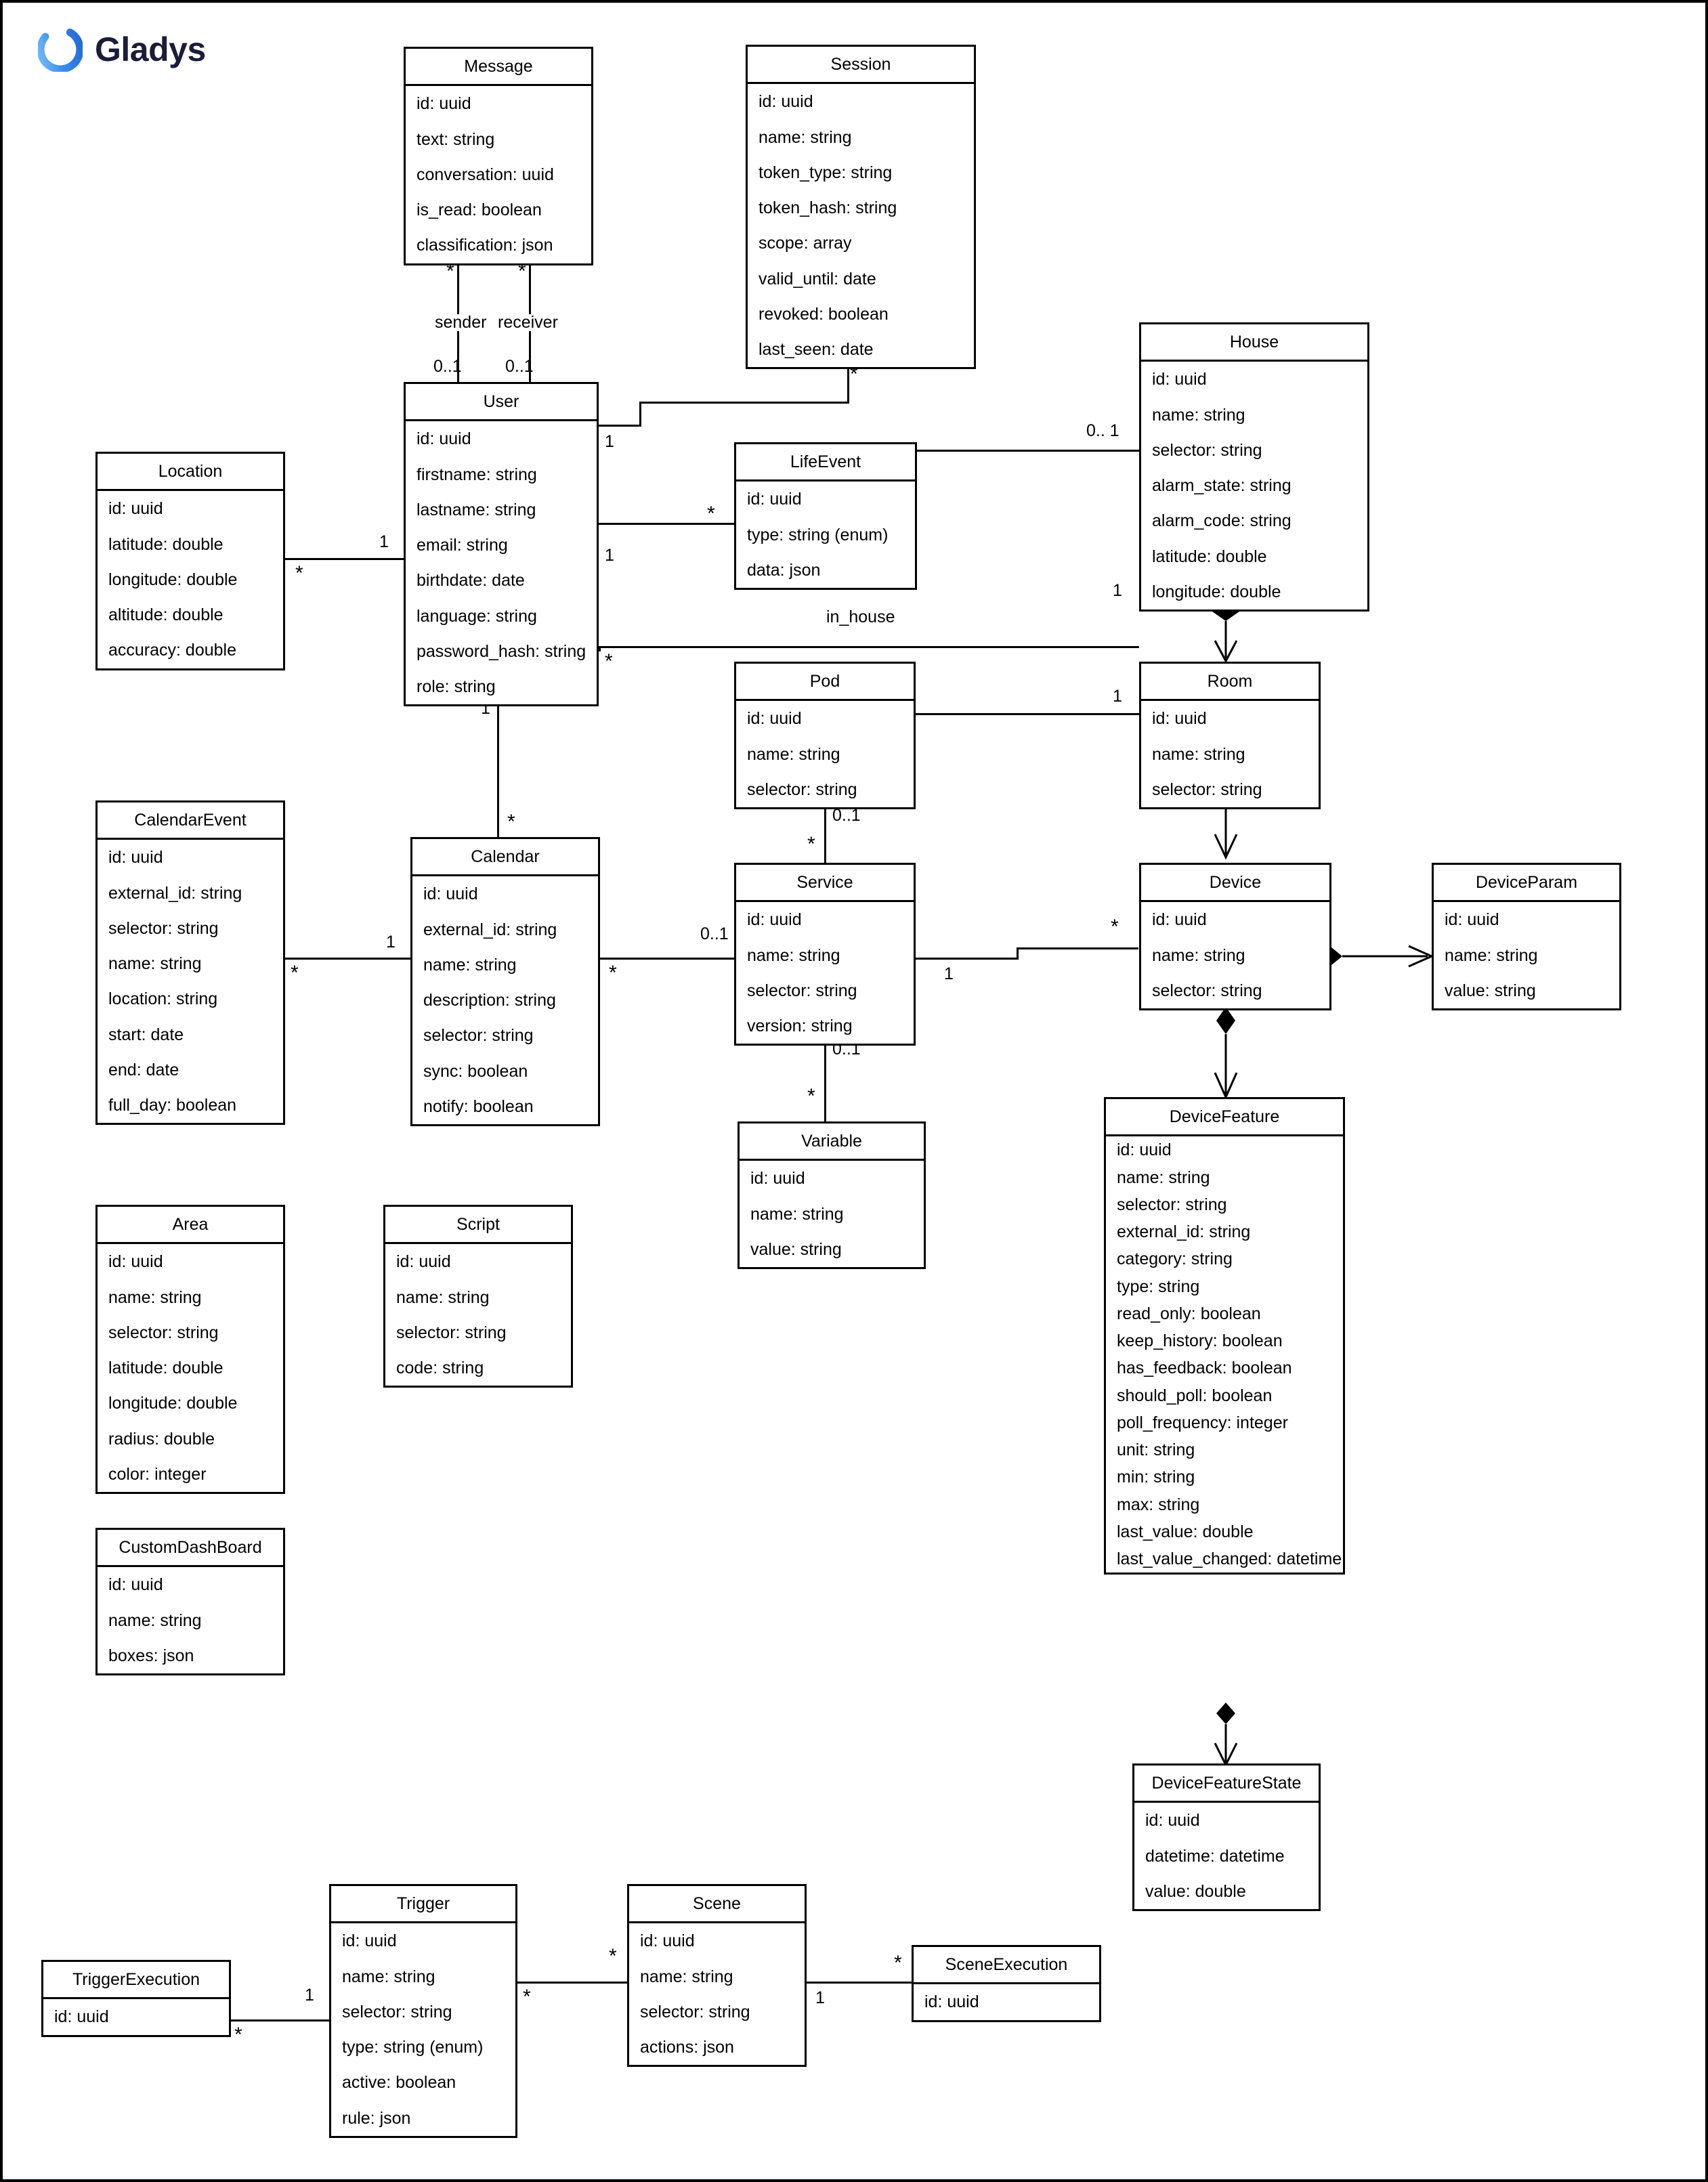  What do you see at coordinates (811, 844) in the screenshot?
I see `mult-service-pod-many: *` at bounding box center [811, 844].